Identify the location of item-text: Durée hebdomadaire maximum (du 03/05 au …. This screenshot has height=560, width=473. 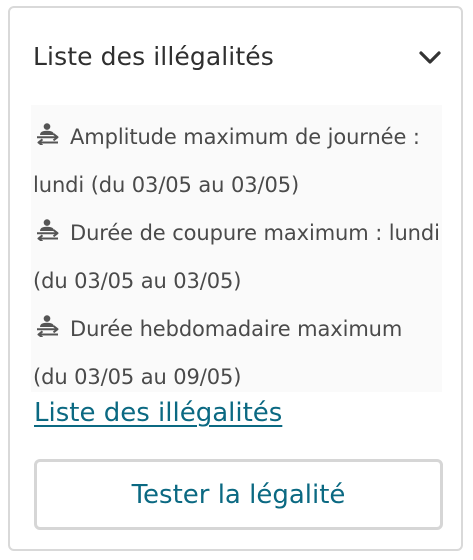
(218, 353).